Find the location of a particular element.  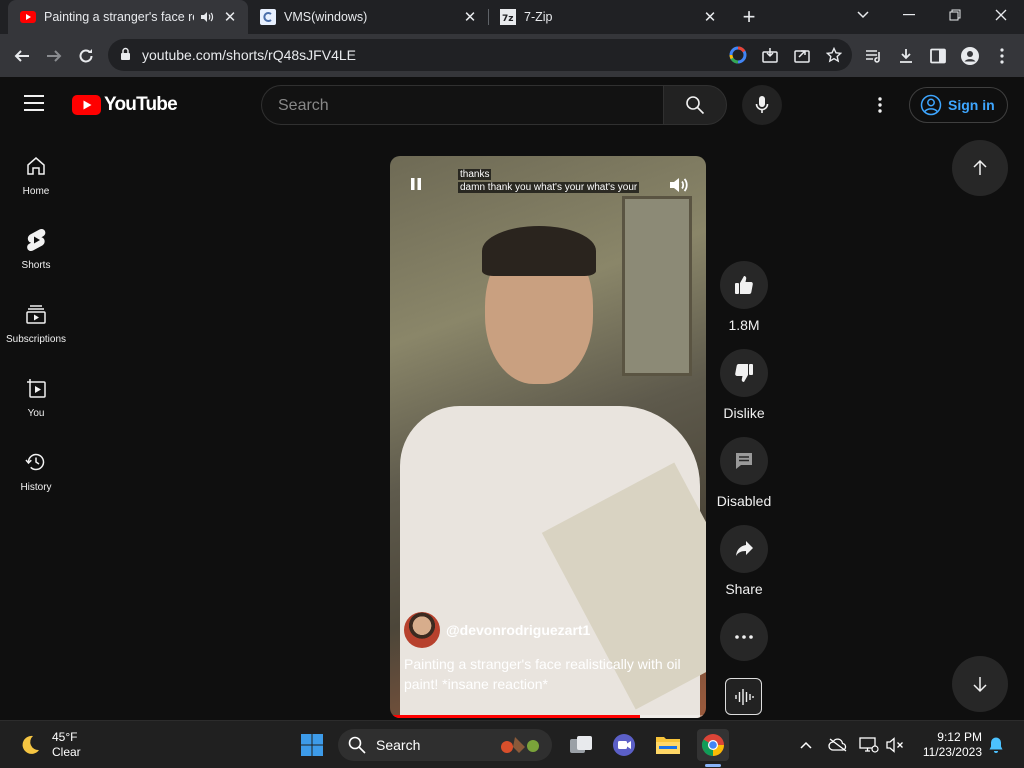

share-page-icon is located at coordinates (802, 55).